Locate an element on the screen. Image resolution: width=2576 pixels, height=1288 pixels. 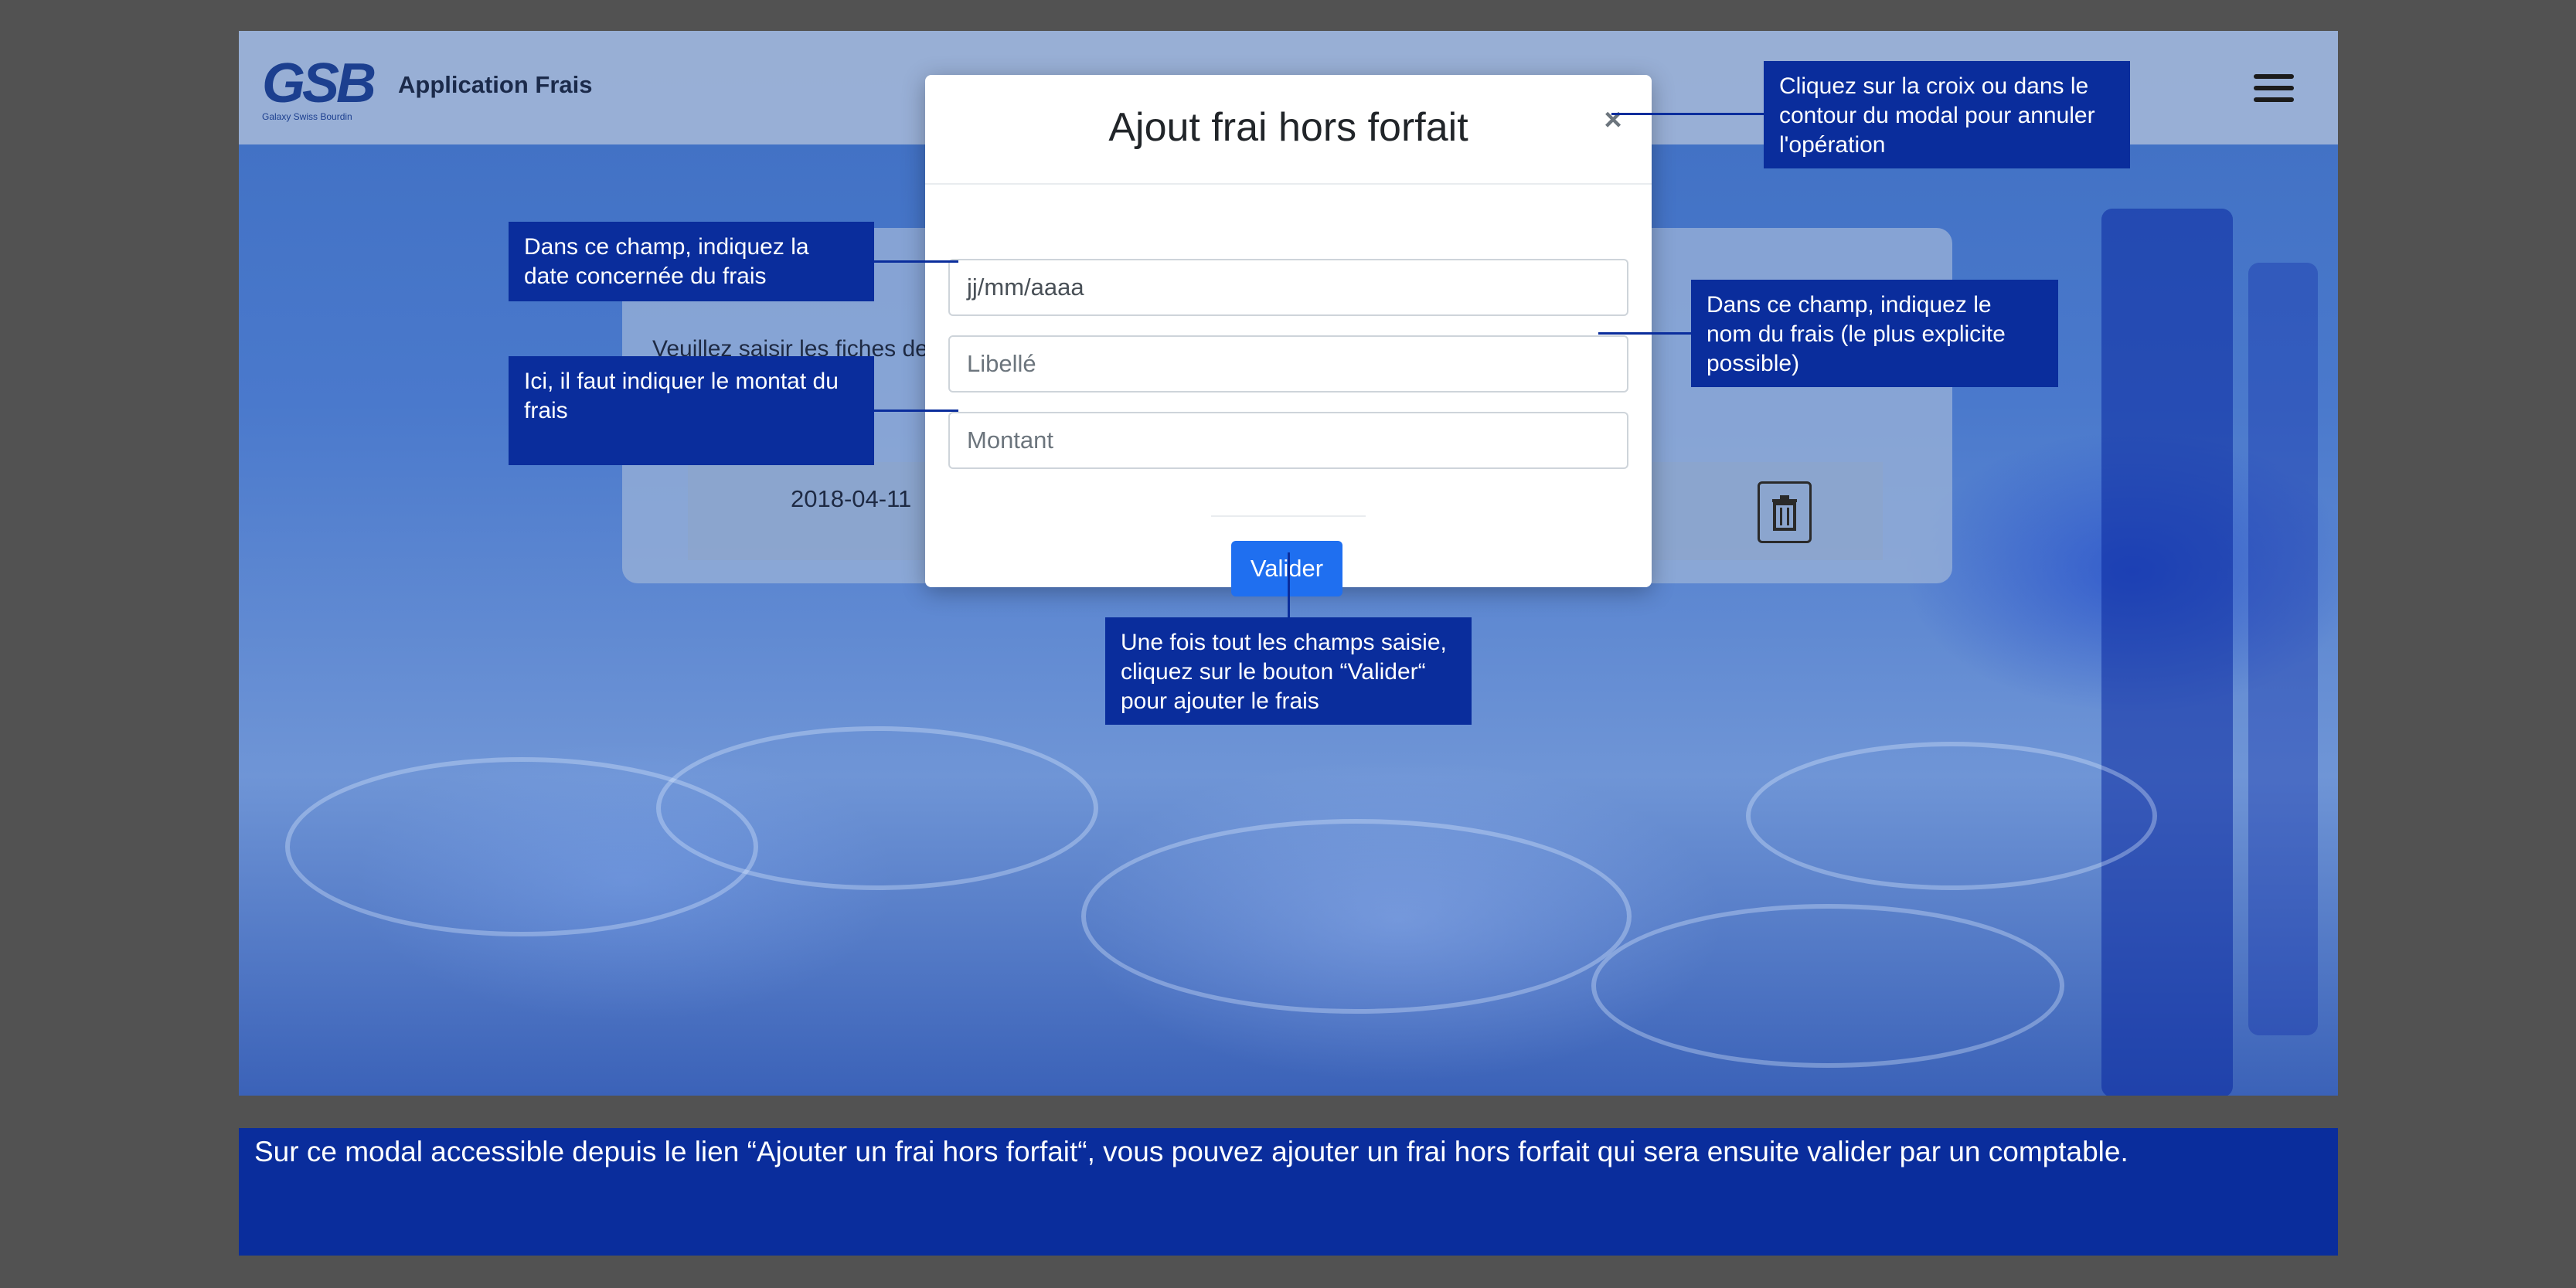
modal-title: Ajout frai hors forfait is located at coordinates (1288, 127).